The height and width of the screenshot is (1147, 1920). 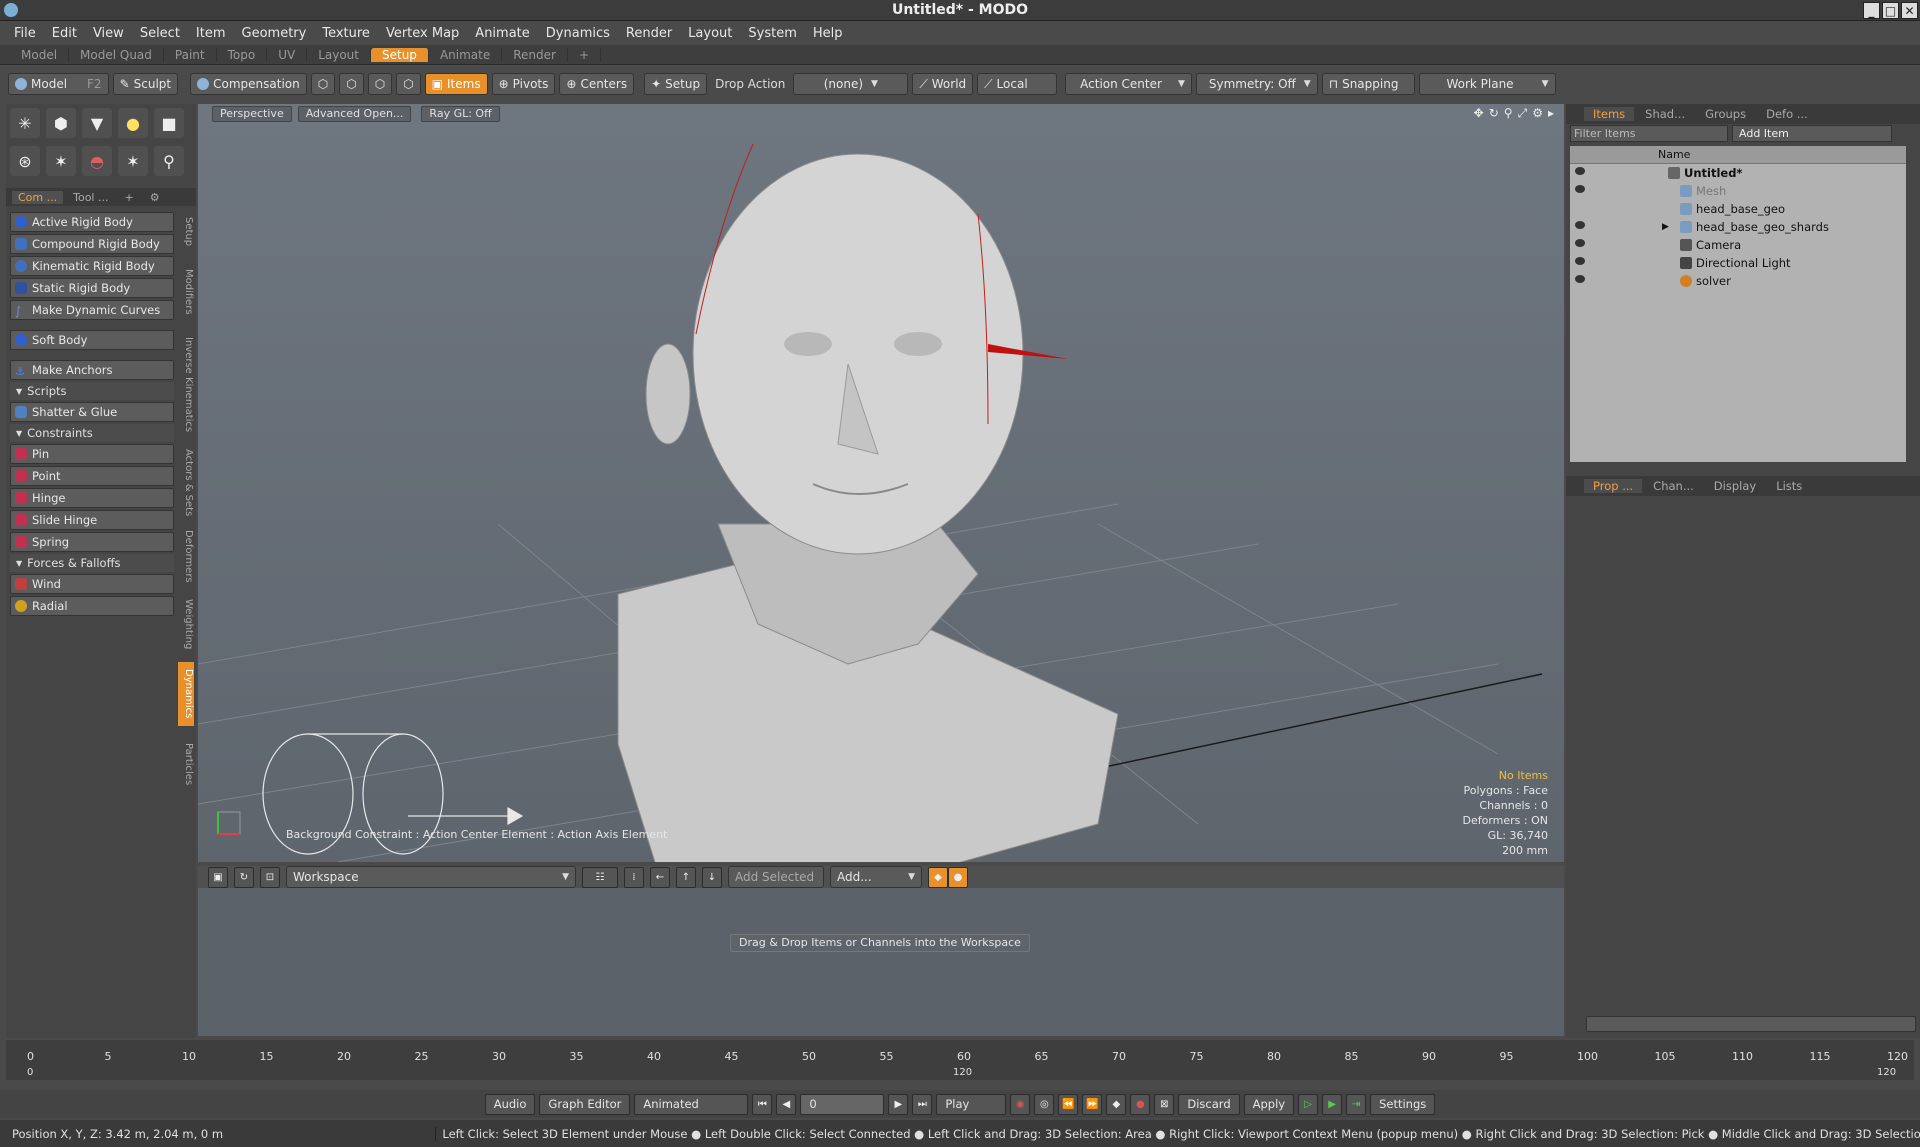 I want to click on point-constraint-button: Point, so click(x=92, y=476).